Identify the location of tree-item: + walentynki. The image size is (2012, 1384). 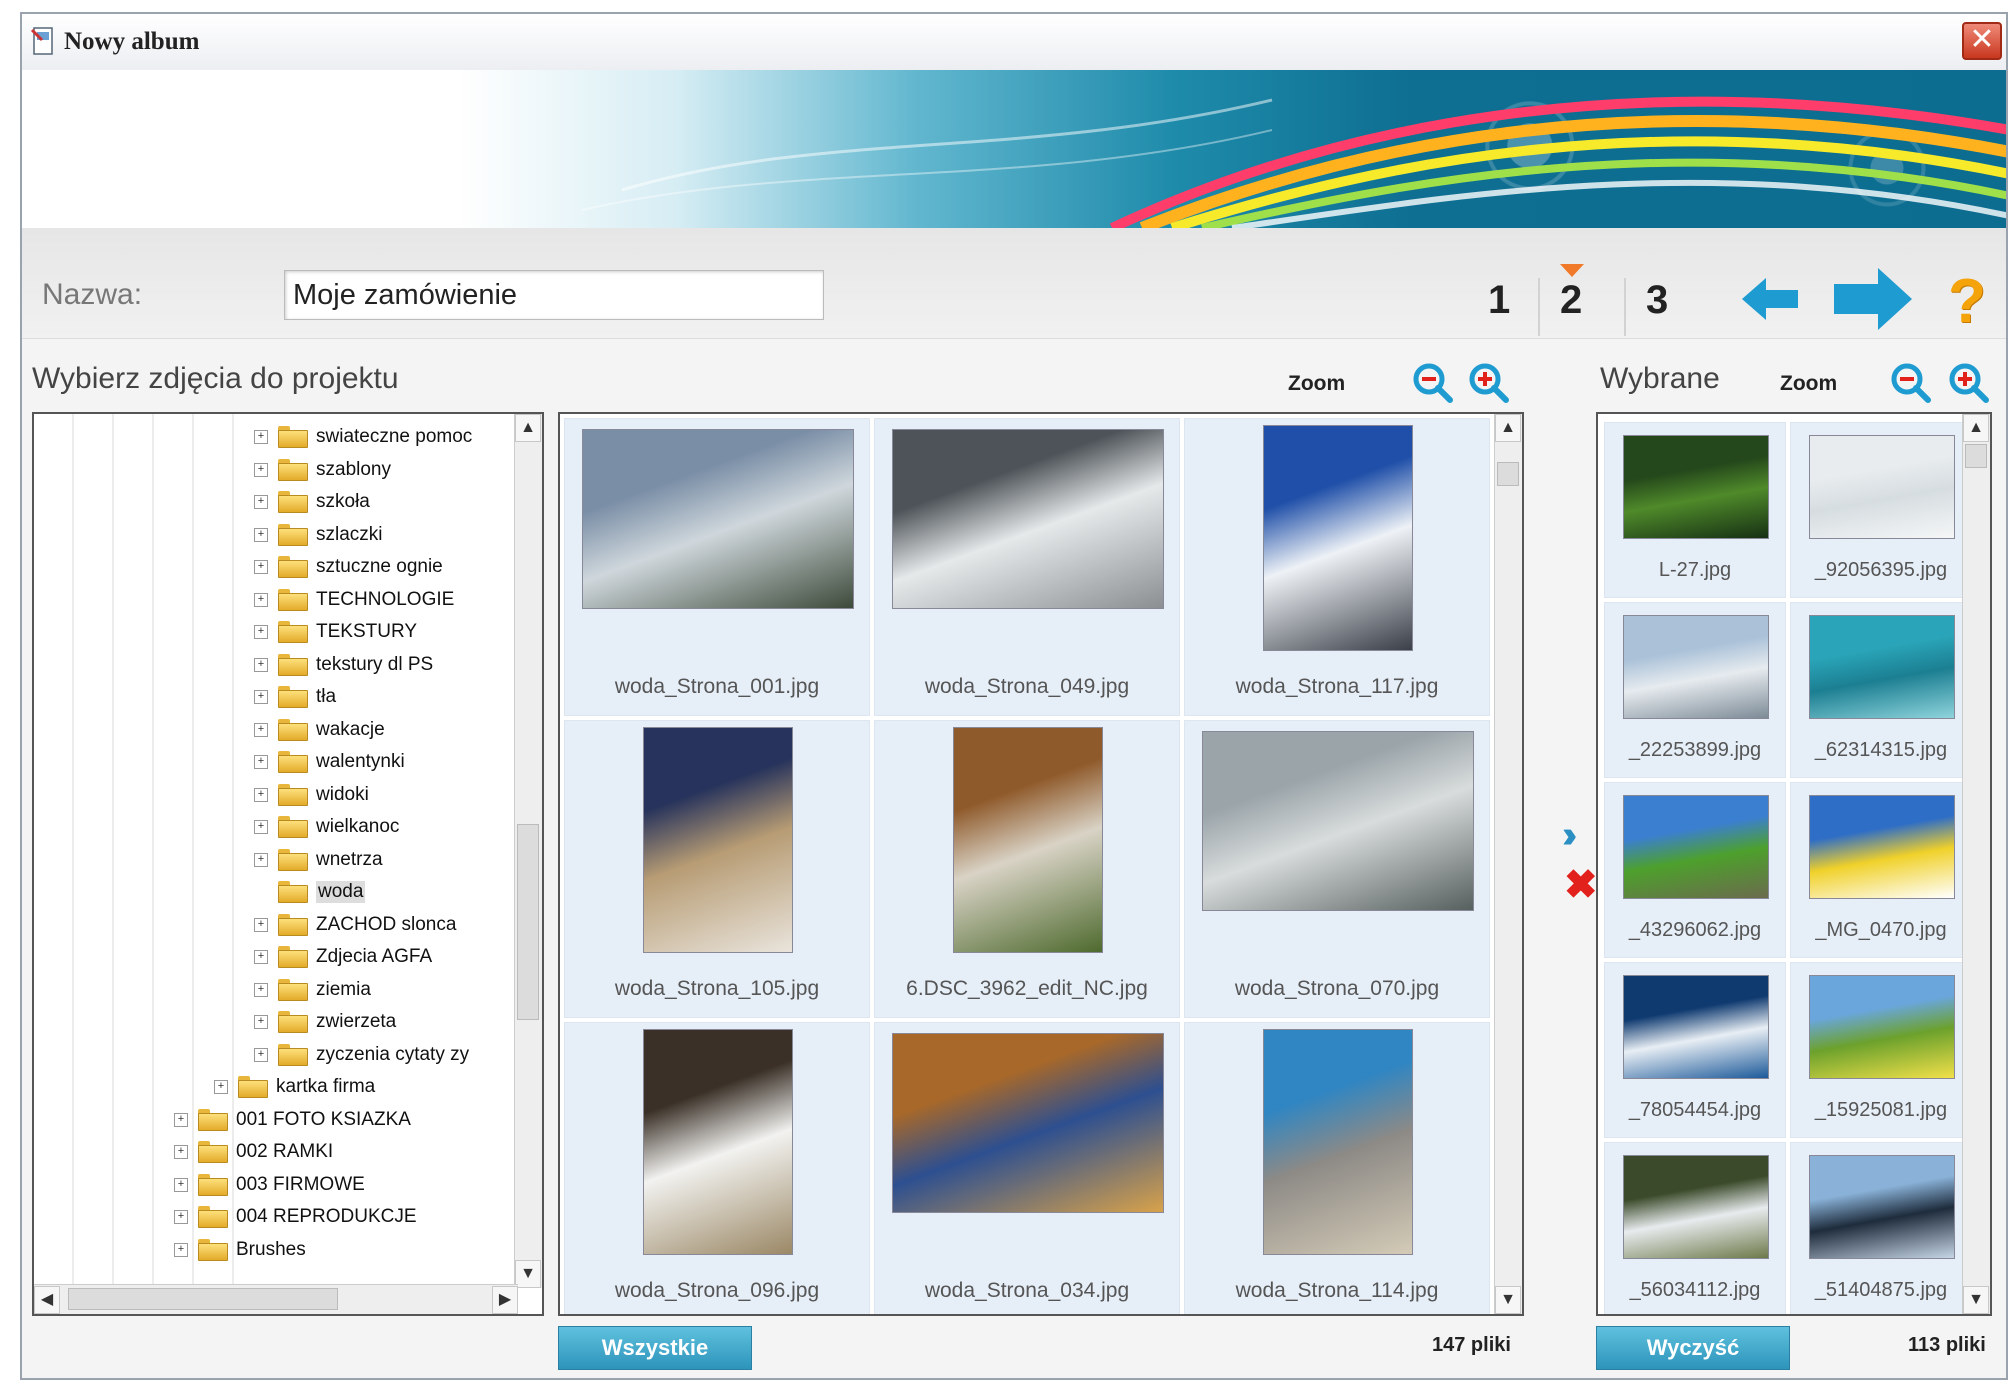
(329, 762).